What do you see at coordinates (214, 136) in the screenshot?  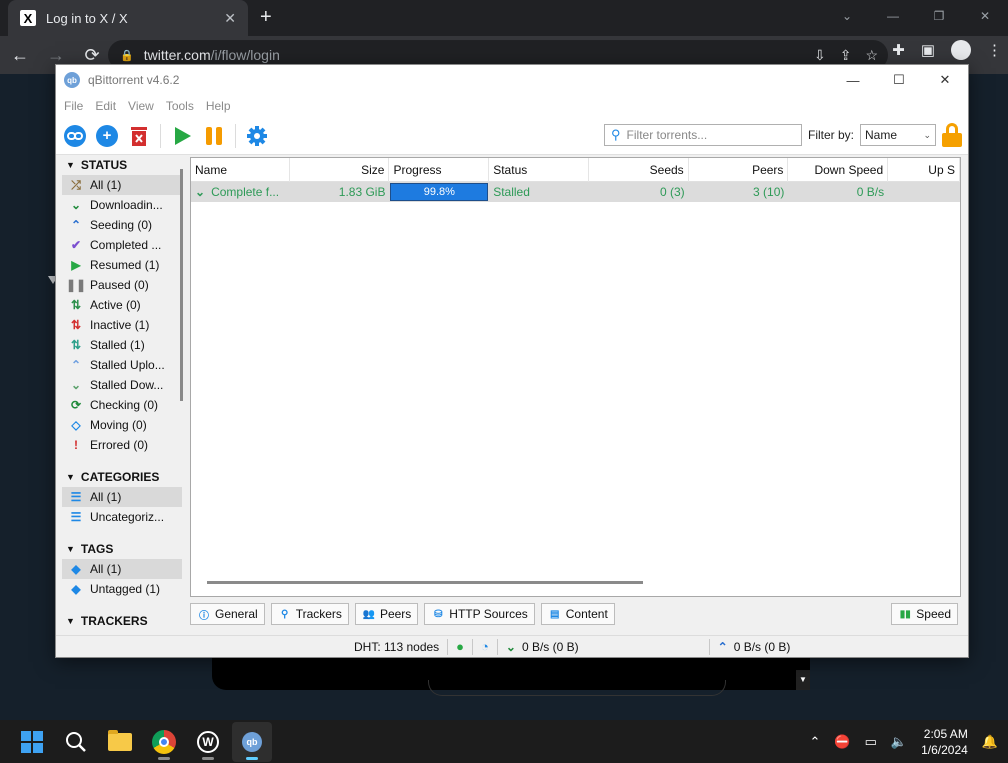 I see `pause-button` at bounding box center [214, 136].